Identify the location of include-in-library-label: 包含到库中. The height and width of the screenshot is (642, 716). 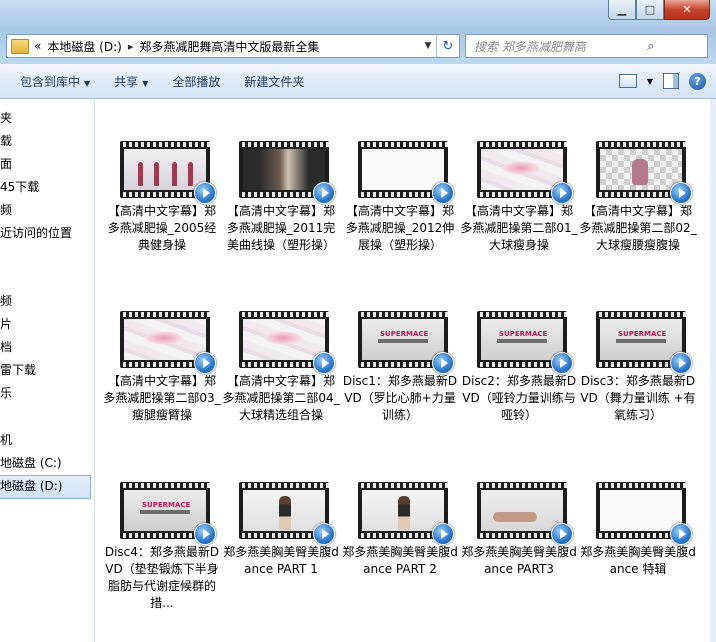
(50, 81).